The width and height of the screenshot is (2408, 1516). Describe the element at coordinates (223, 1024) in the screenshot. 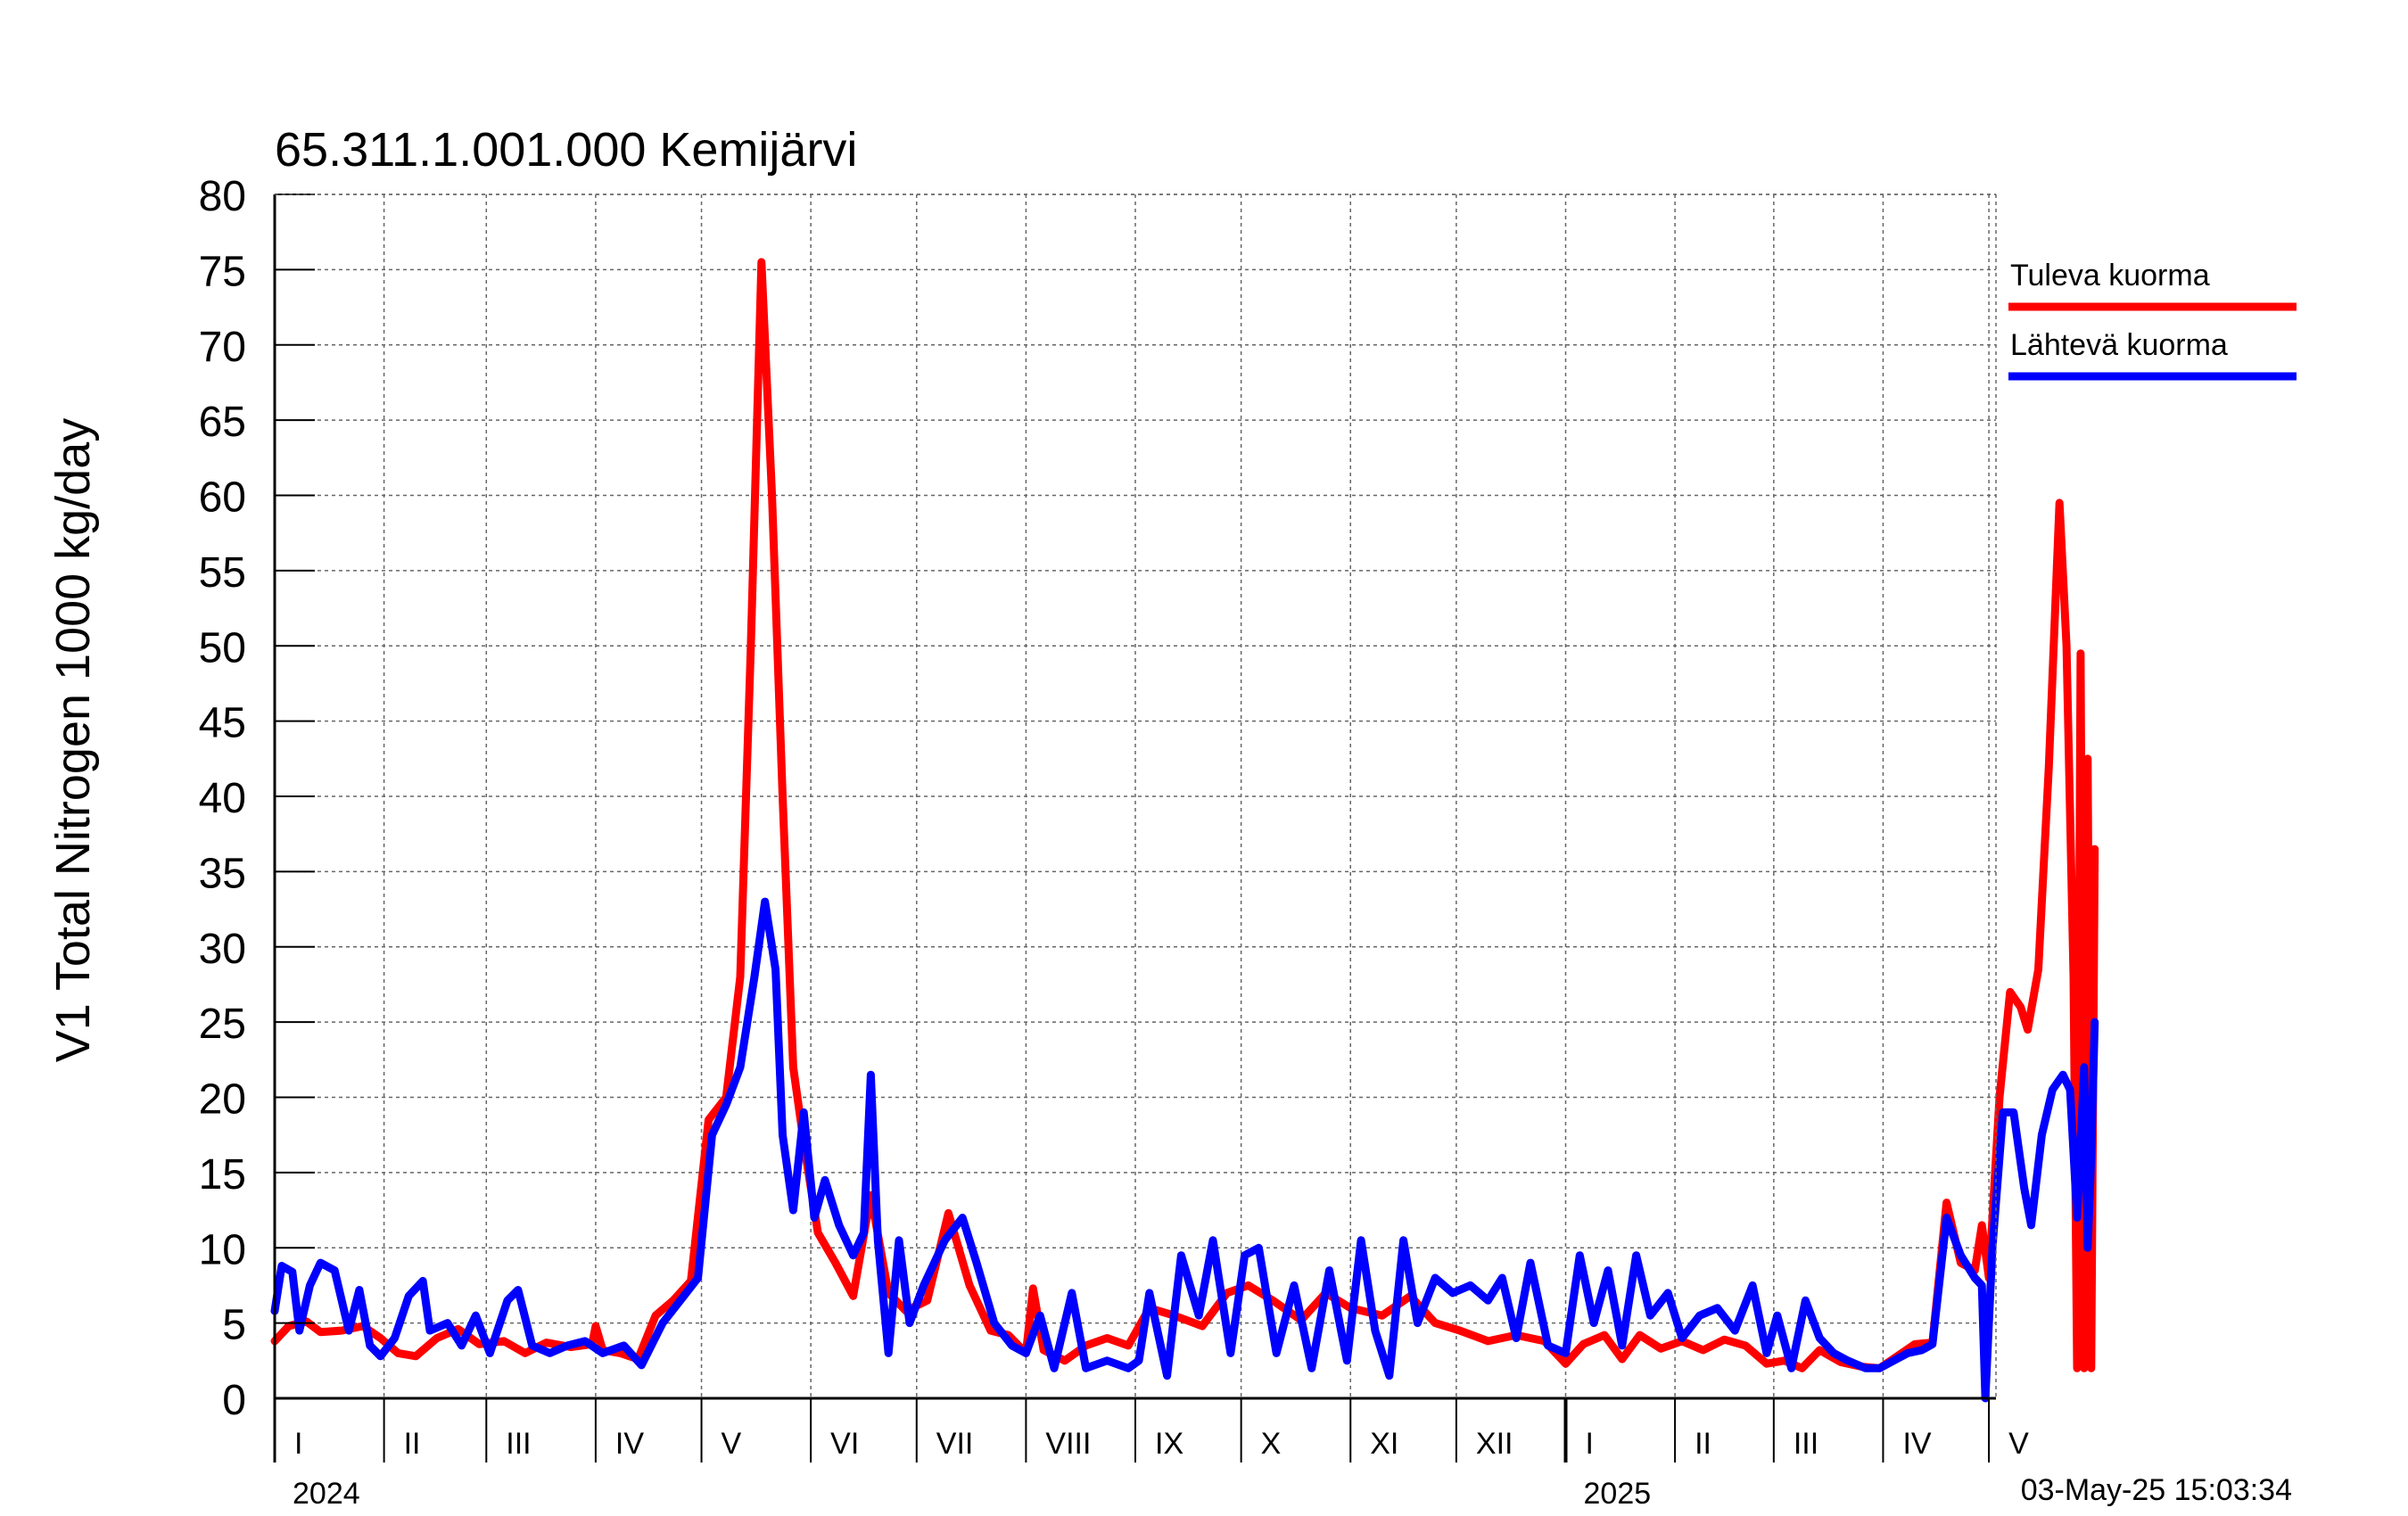

I see `y-tick-label: 25` at that location.